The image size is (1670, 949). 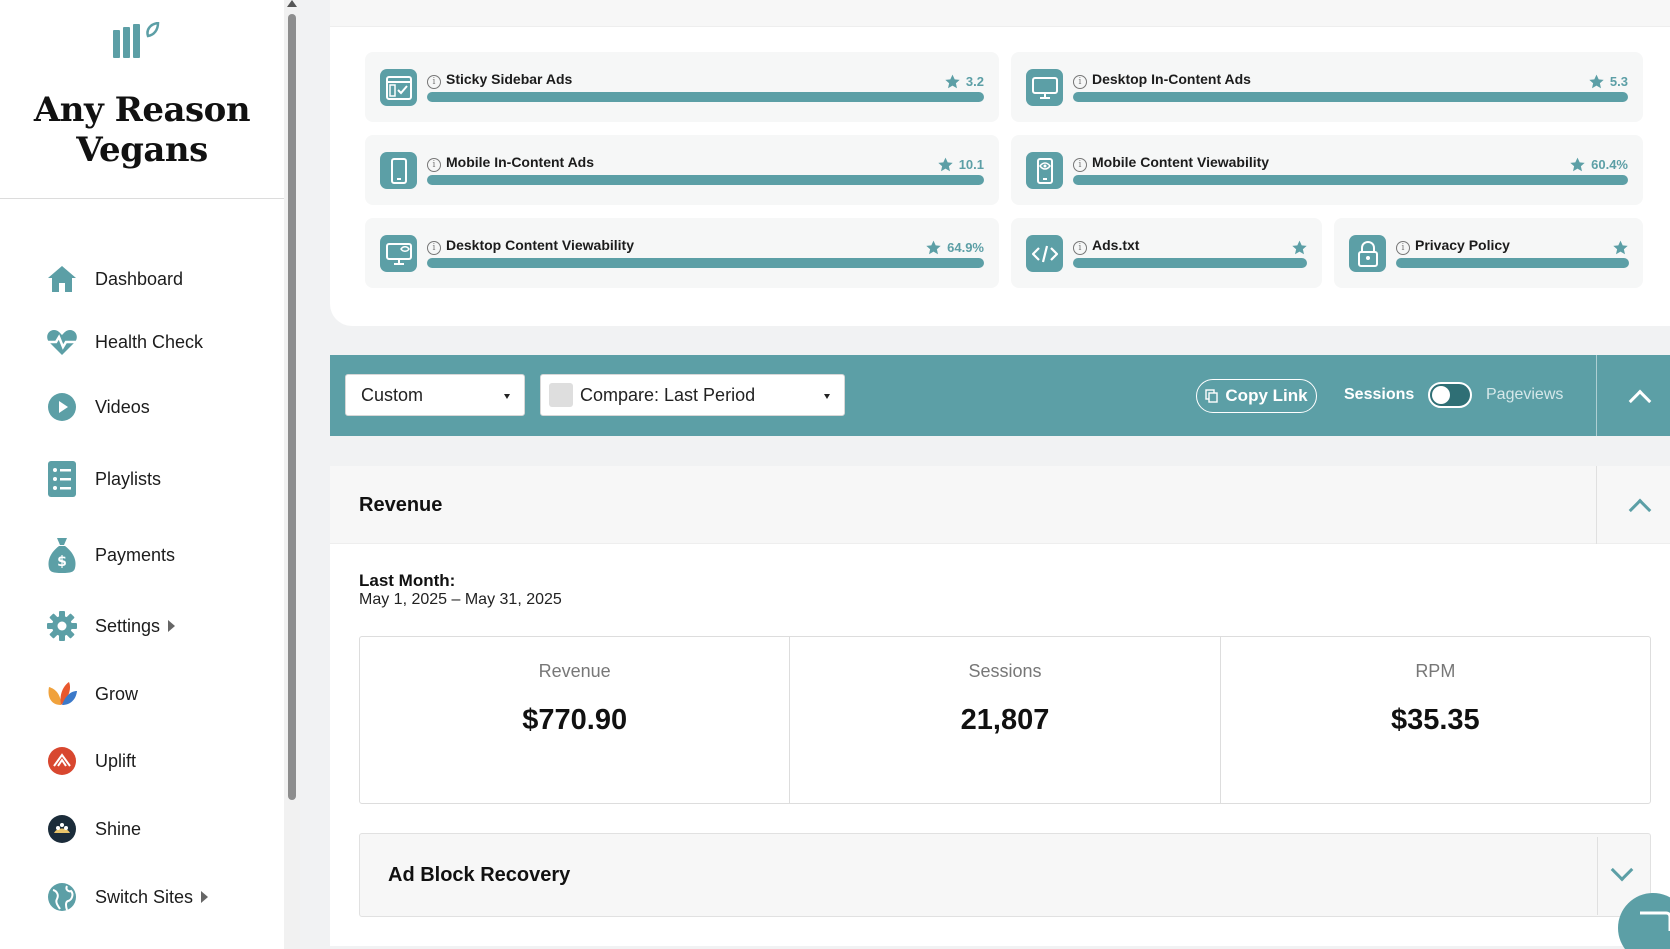 I want to click on metric-desktop-content-viewability: i Desktop Content Viewability 64.9%, so click(x=682, y=253).